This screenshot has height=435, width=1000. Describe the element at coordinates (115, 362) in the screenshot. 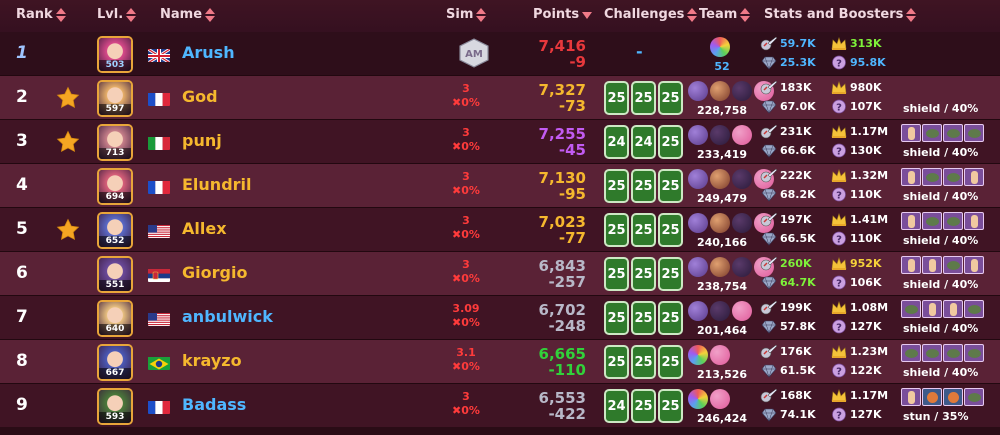

I see `avatar: 667` at that location.